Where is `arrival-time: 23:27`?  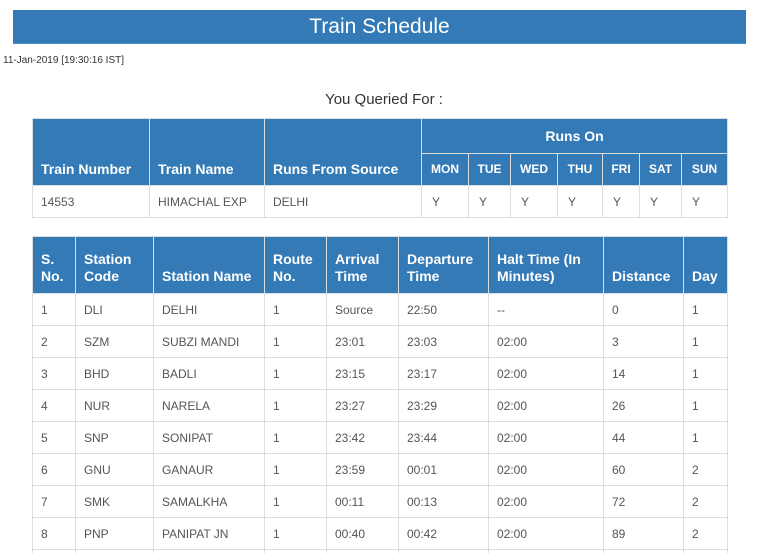
arrival-time: 23:27 is located at coordinates (362, 405).